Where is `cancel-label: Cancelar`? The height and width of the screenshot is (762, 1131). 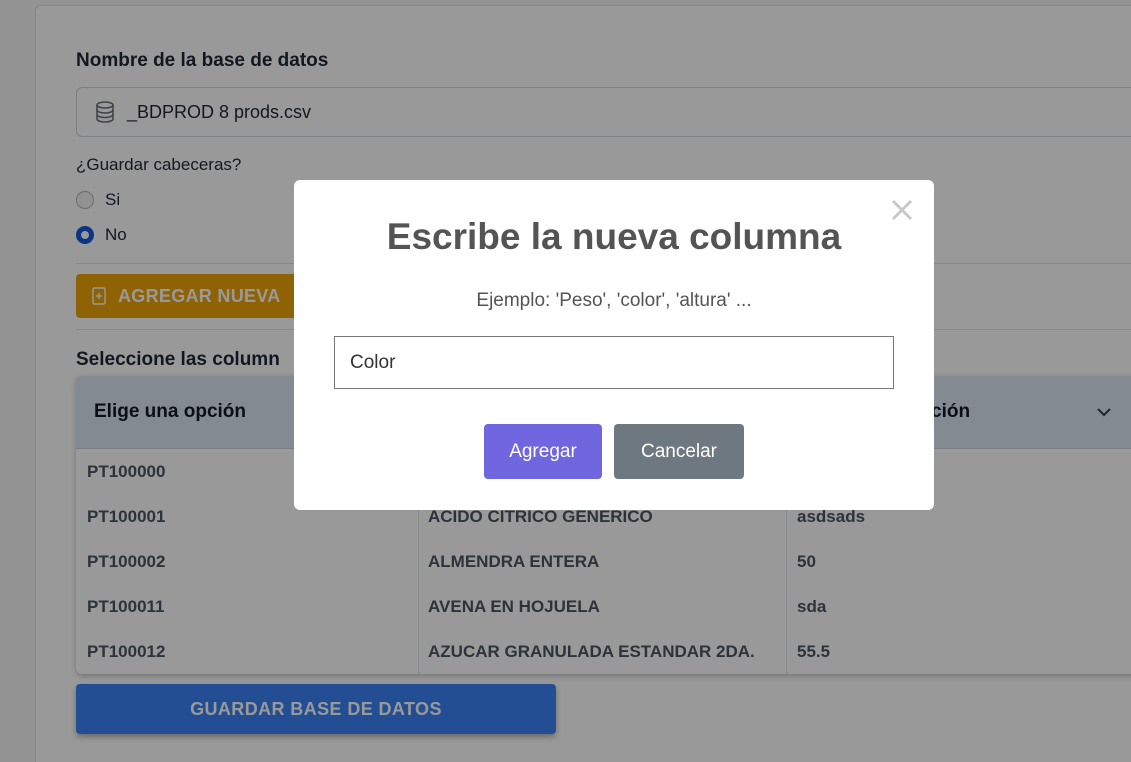 cancel-label: Cancelar is located at coordinates (679, 451).